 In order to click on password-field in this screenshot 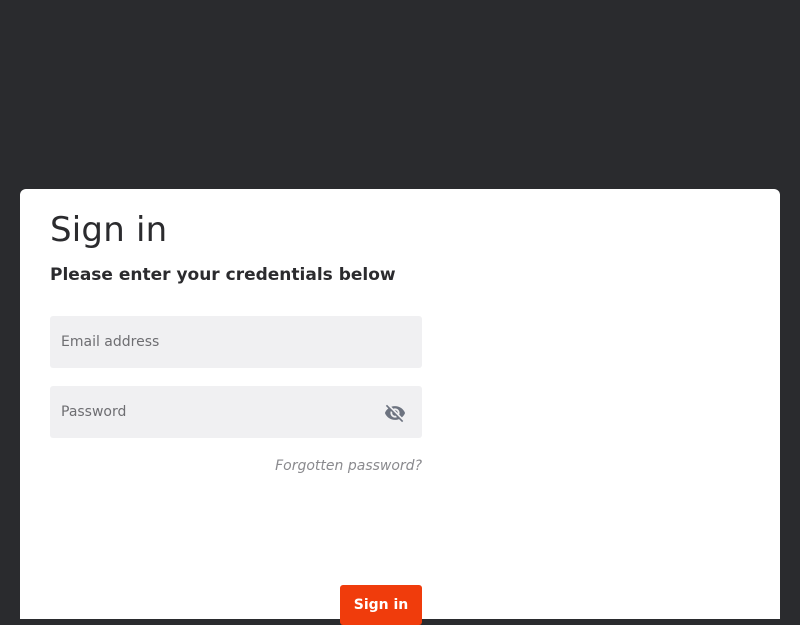, I will do `click(236, 412)`.